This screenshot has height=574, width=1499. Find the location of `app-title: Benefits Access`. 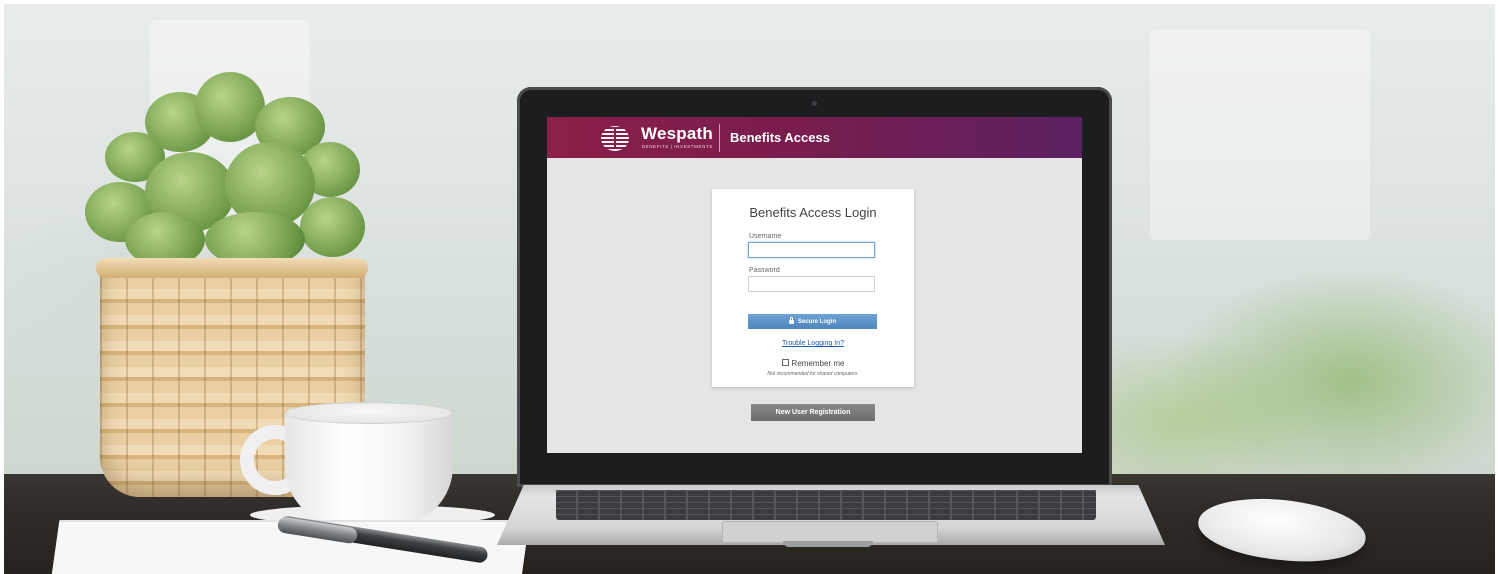

app-title: Benefits Access is located at coordinates (780, 137).